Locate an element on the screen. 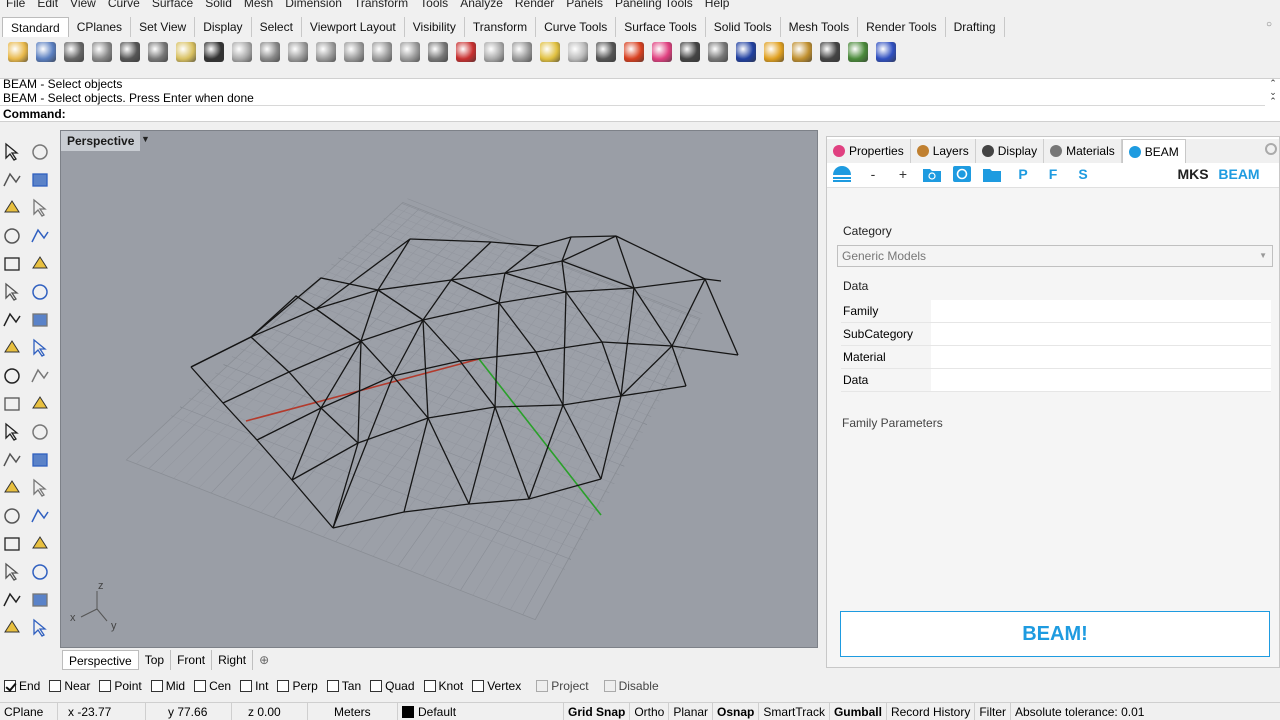 The image size is (1280, 720). loft-icon is located at coordinates (40, 292).